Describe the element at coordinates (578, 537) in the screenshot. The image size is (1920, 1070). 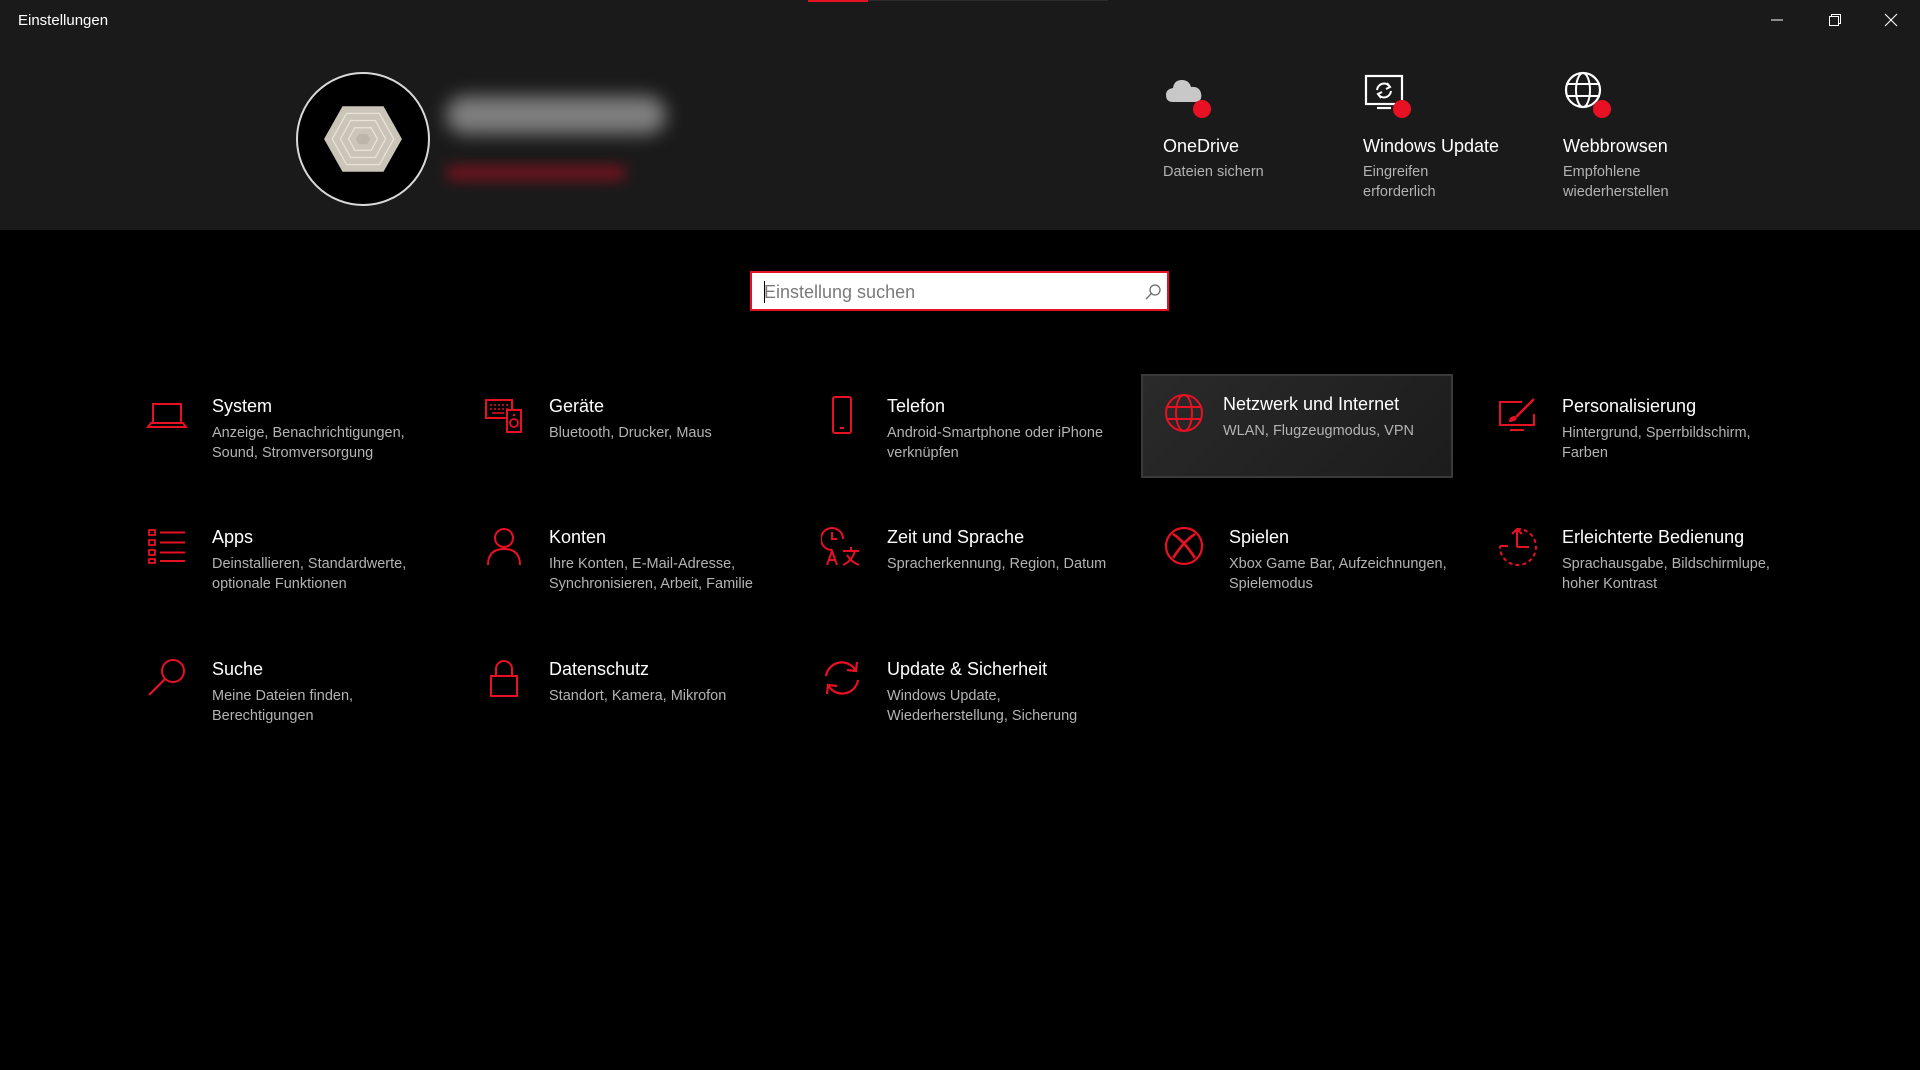
I see `category-name: Konten` at that location.